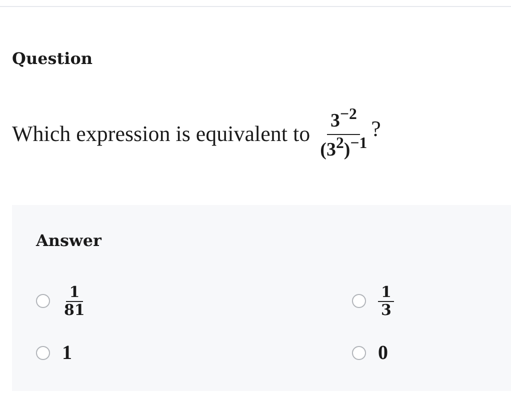  I want to click on denominator: 3, so click(386, 310).